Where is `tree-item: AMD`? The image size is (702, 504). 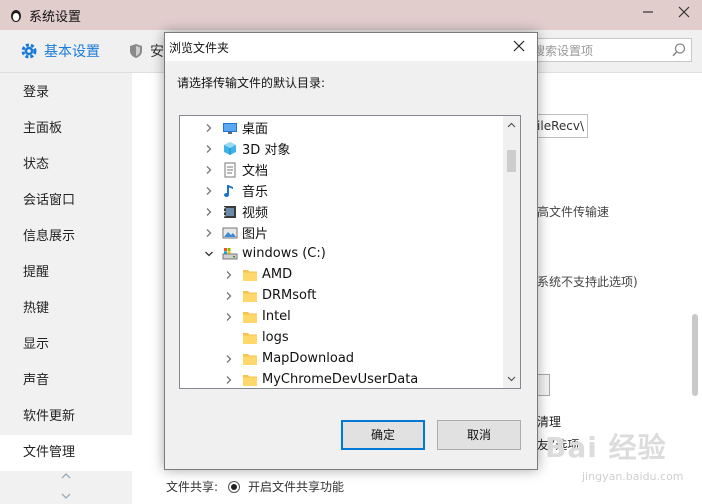
tree-item: AMD is located at coordinates (350, 274).